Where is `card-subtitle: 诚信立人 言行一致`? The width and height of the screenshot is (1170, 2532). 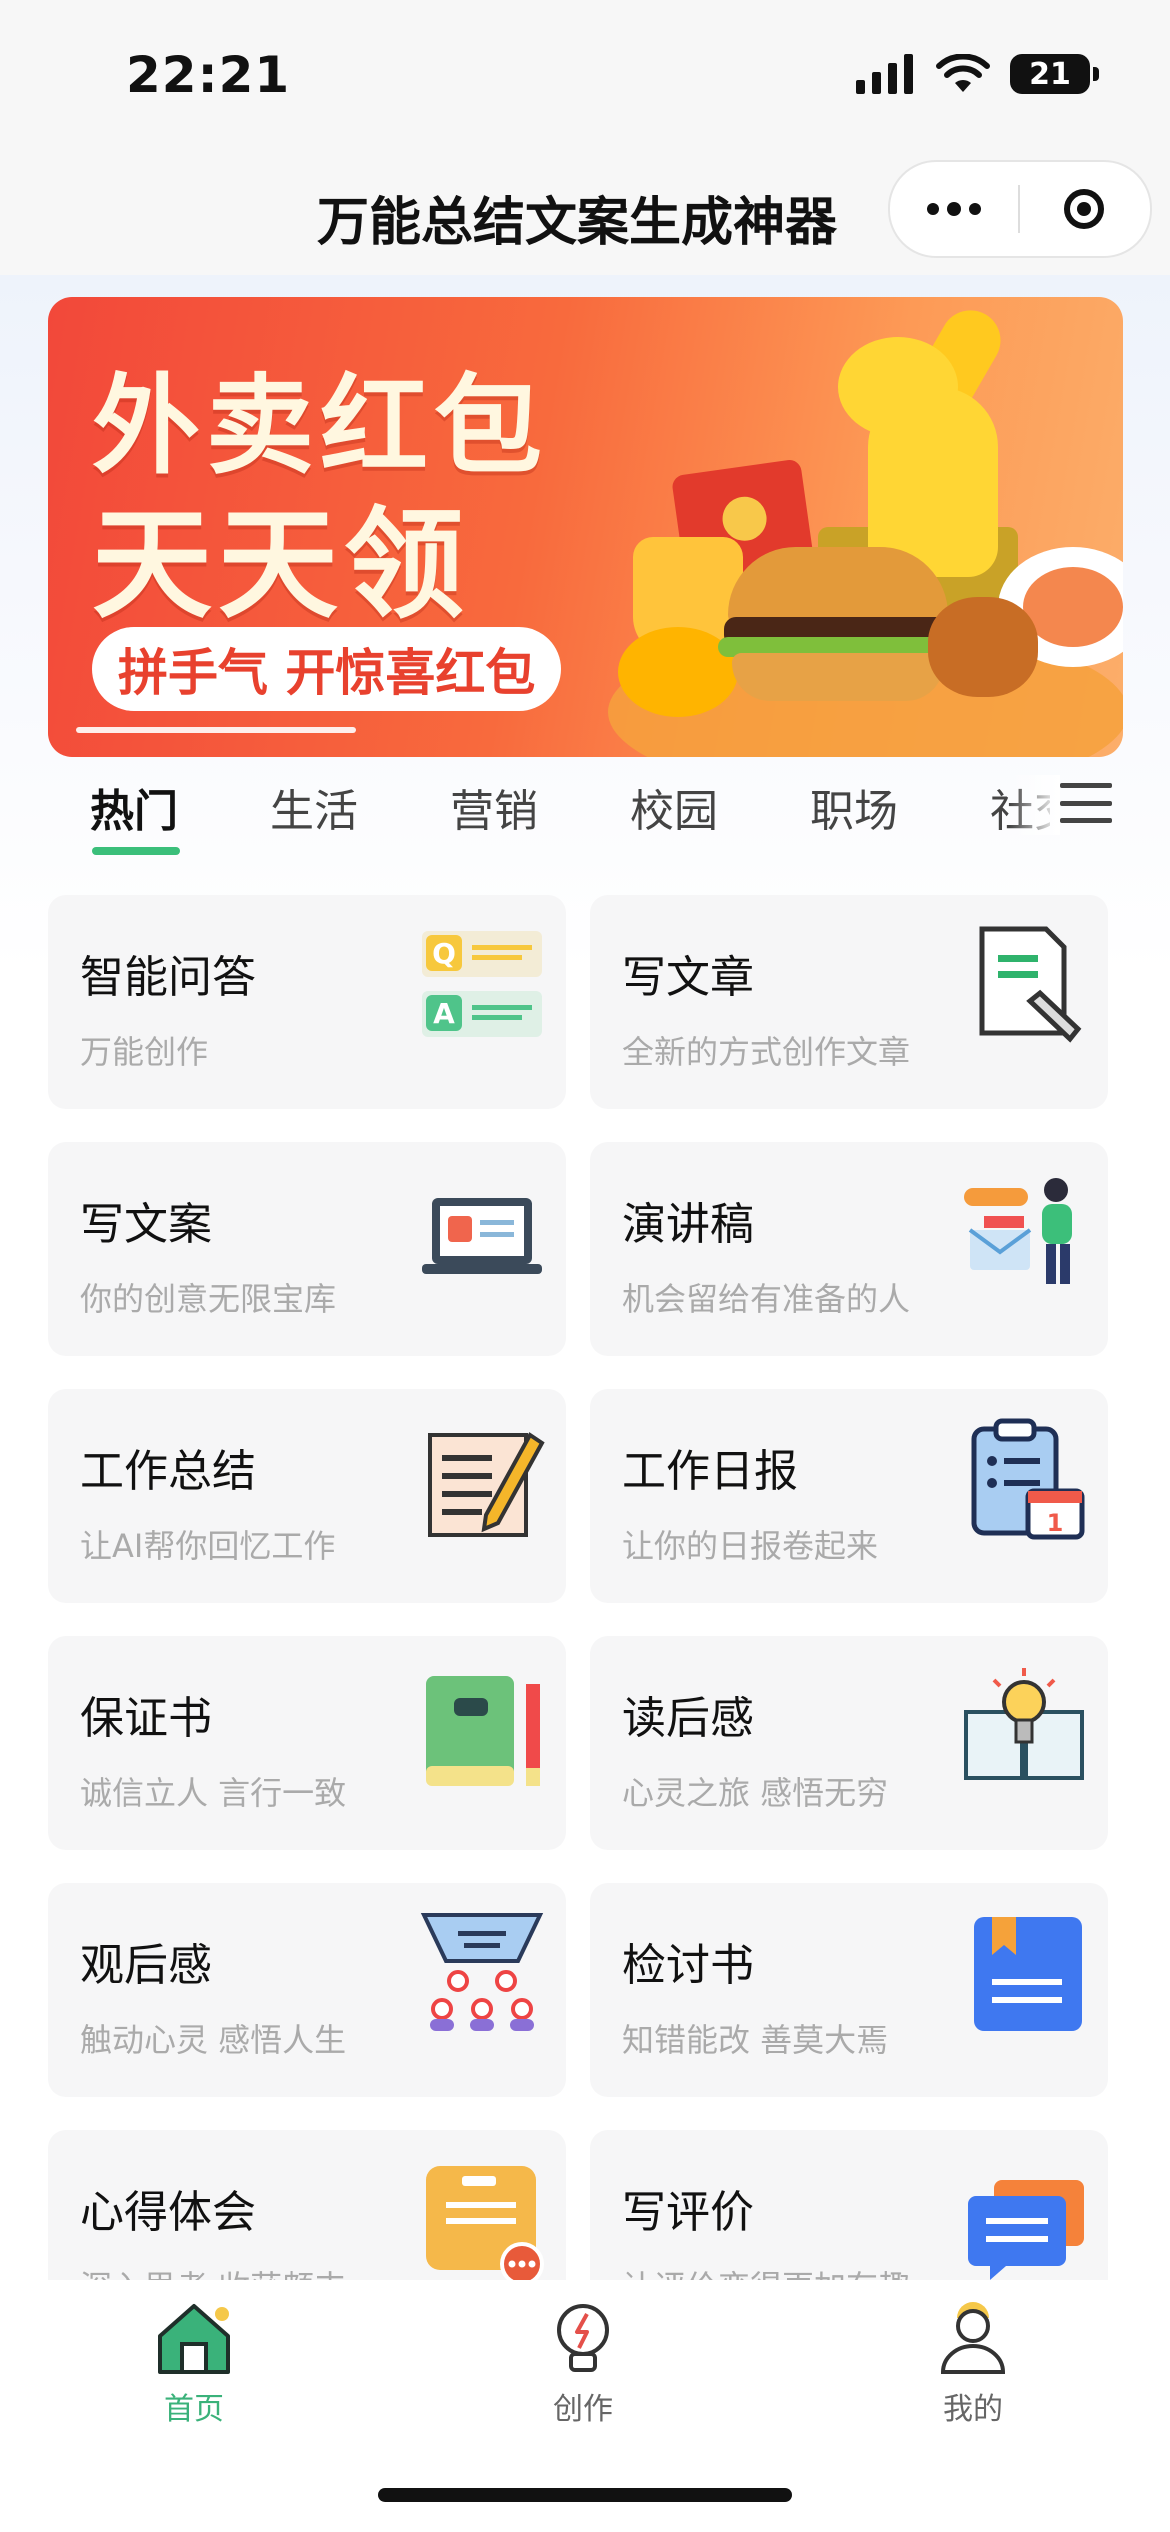
card-subtitle: 诚信立人 言行一致 is located at coordinates (213, 1793).